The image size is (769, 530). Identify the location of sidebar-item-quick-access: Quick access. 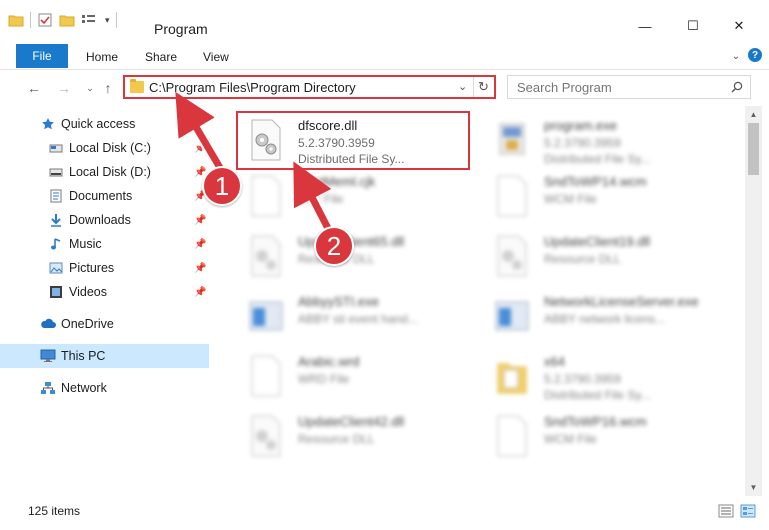
(104, 124).